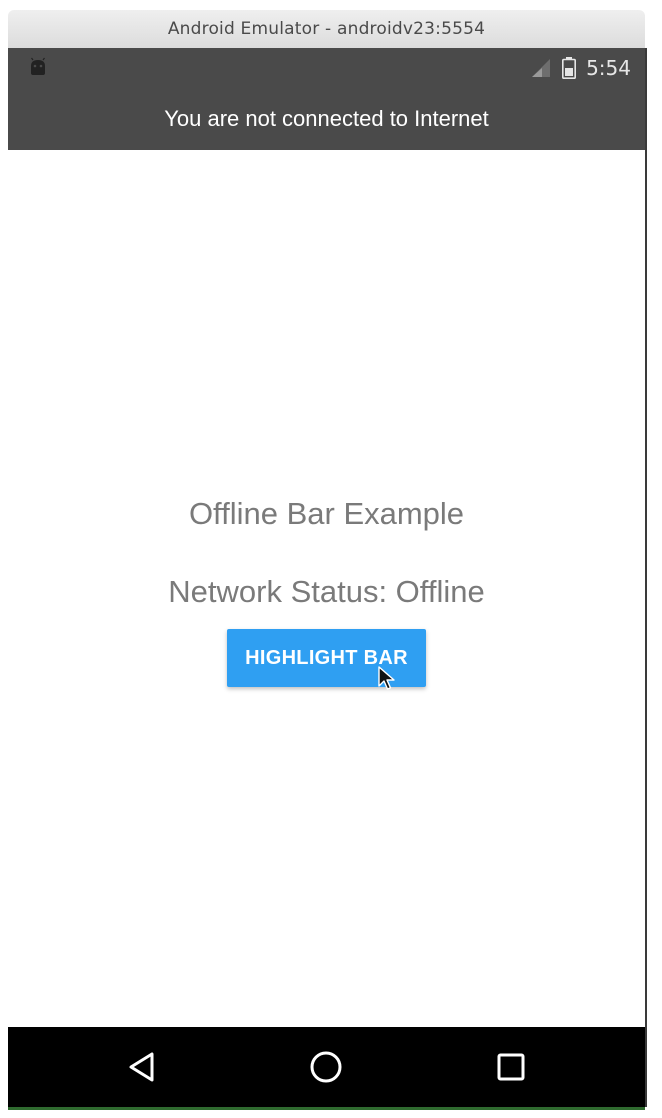  I want to click on window-title-bar: Android Emulator - androidv23:5554, so click(326, 29).